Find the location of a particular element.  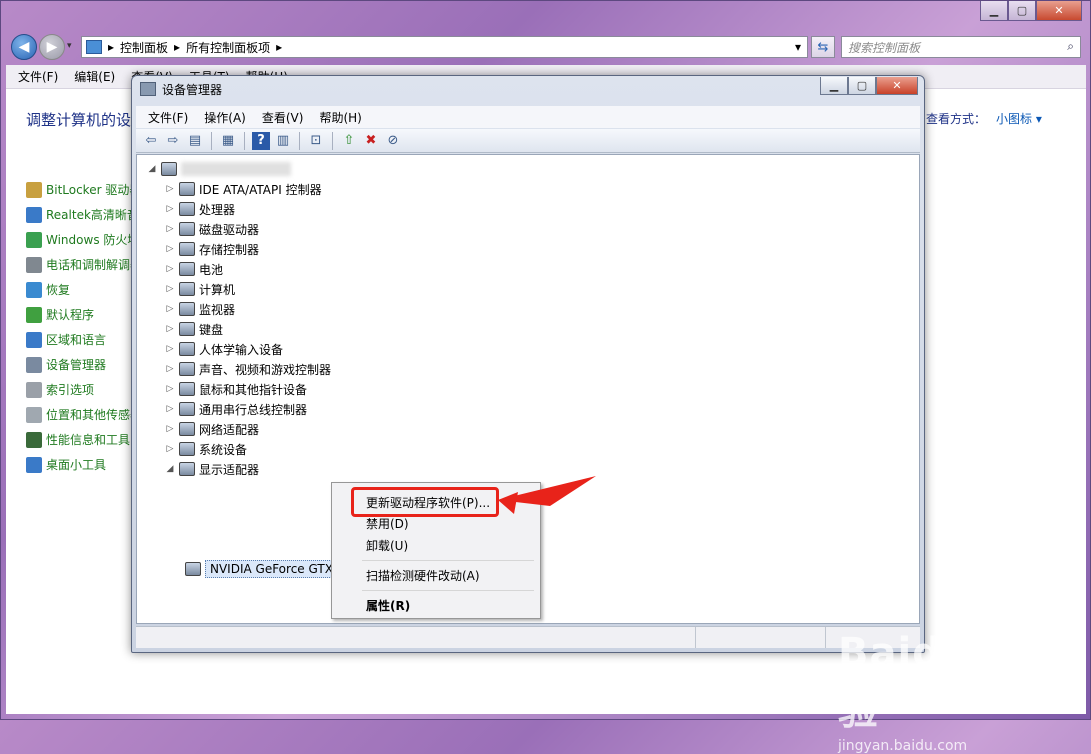

cp-item-label: 电话和调制解调器 is located at coordinates (94, 265).